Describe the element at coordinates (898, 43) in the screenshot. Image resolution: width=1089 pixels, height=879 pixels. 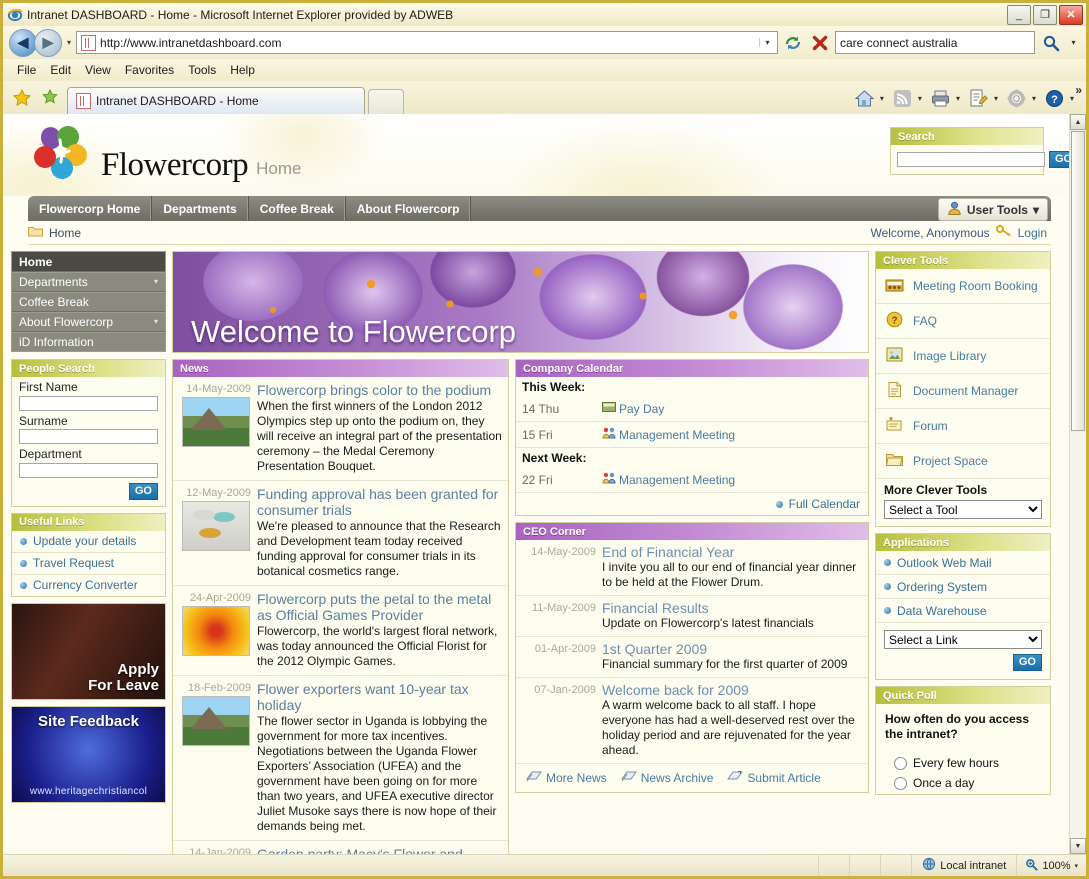
I see `browser-search-input: care connect australia` at that location.